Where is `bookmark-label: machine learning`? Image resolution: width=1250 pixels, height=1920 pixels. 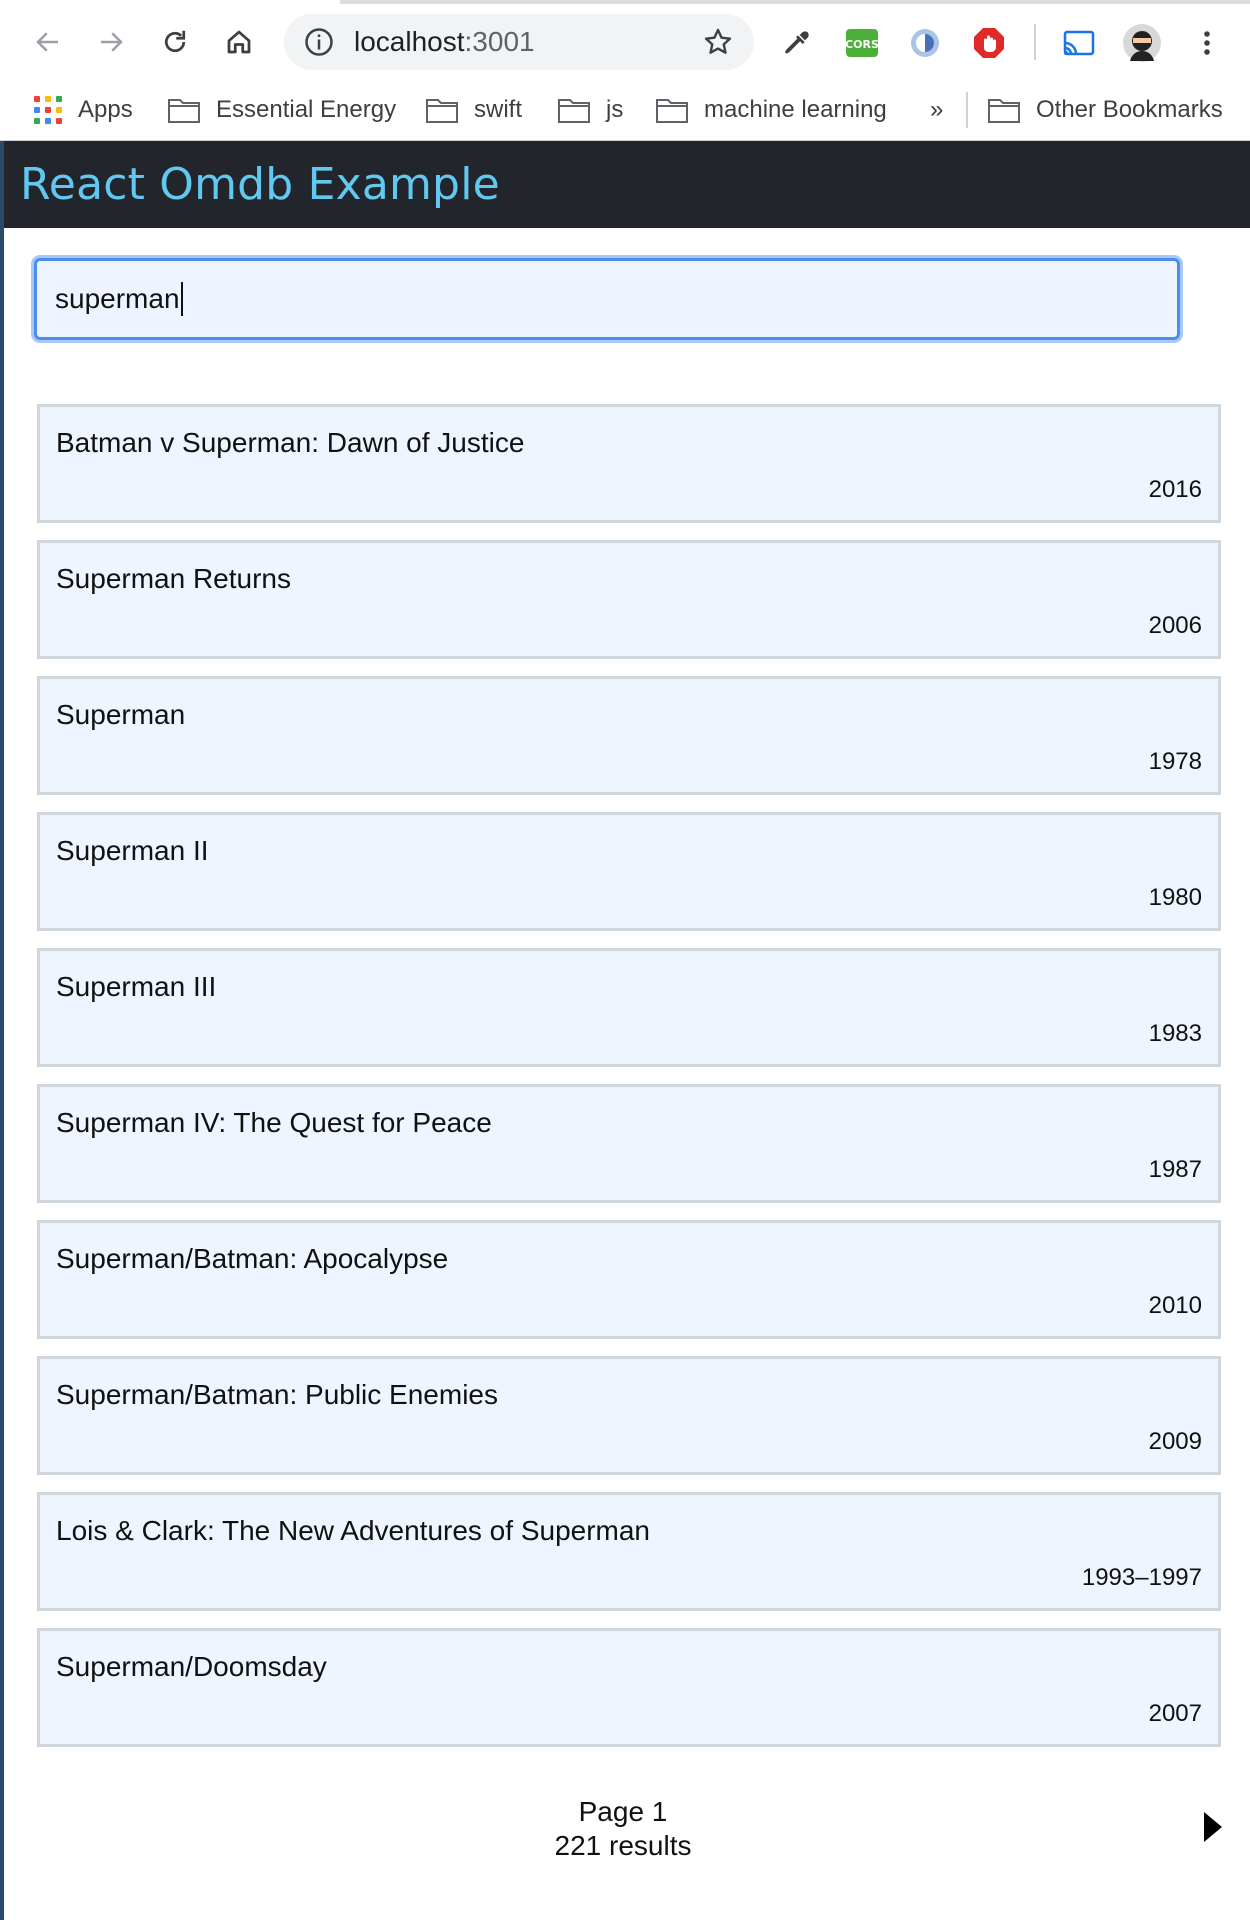 bookmark-label: machine learning is located at coordinates (795, 109).